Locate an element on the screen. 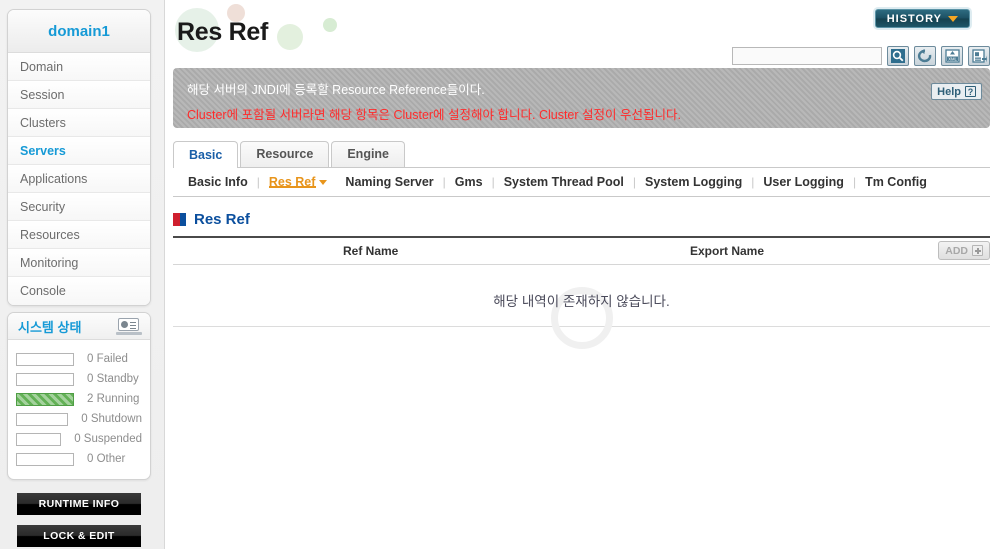 This screenshot has height=549, width=1006. four-square-icon is located at coordinates (179, 219).